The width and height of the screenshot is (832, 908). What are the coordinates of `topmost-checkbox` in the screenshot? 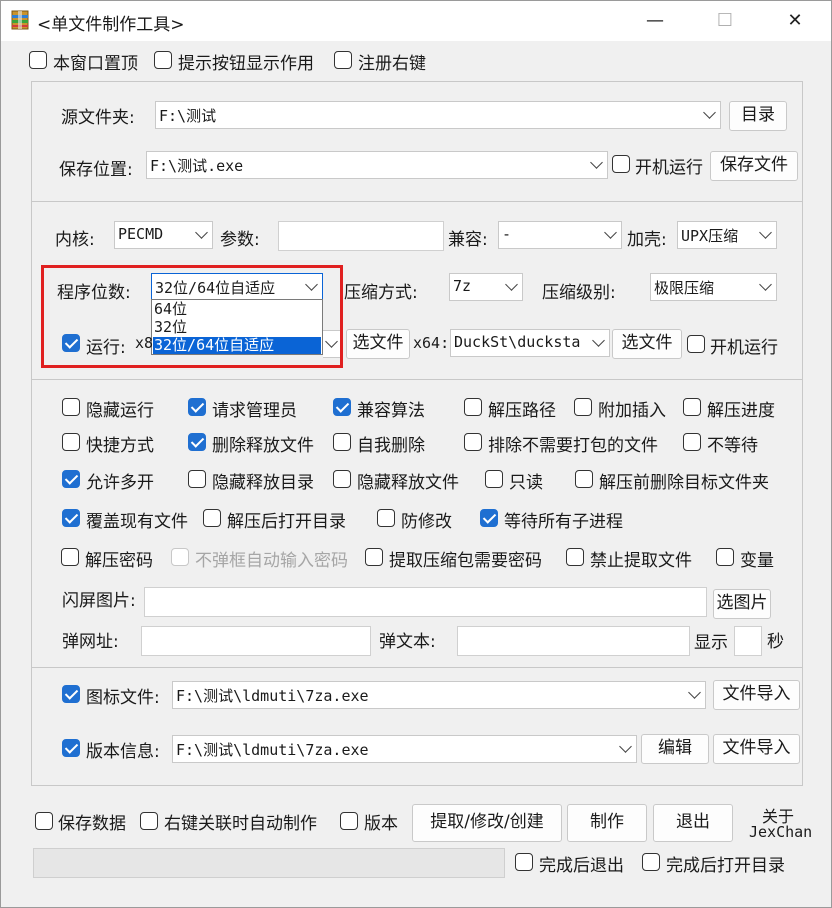 It's located at (38, 60).